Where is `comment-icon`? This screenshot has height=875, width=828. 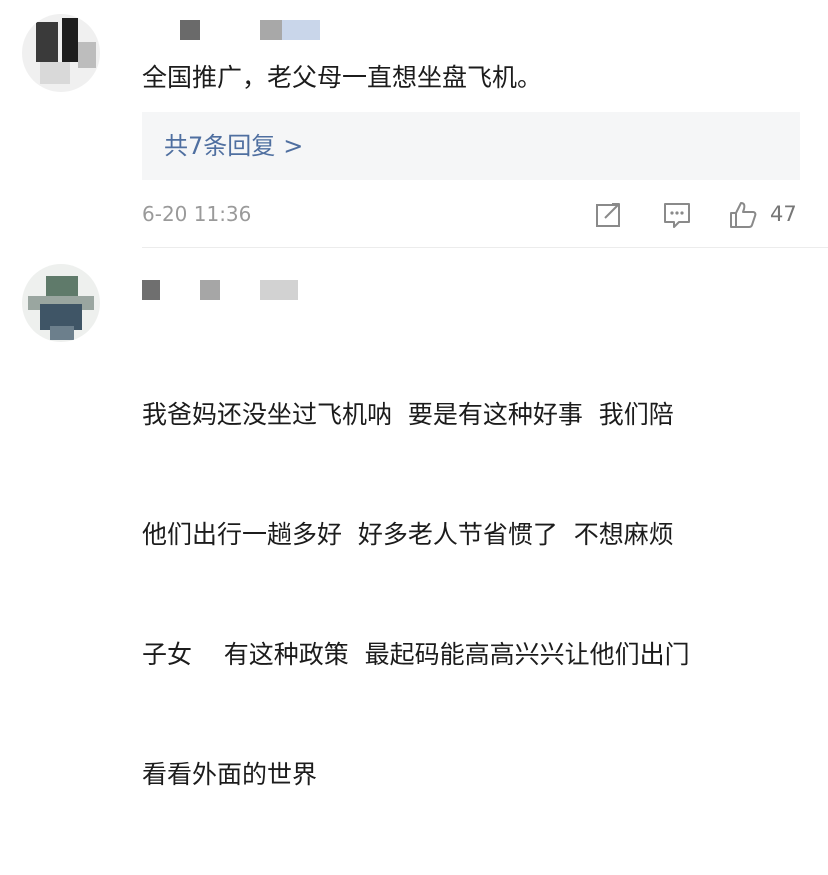
comment-icon is located at coordinates (677, 215).